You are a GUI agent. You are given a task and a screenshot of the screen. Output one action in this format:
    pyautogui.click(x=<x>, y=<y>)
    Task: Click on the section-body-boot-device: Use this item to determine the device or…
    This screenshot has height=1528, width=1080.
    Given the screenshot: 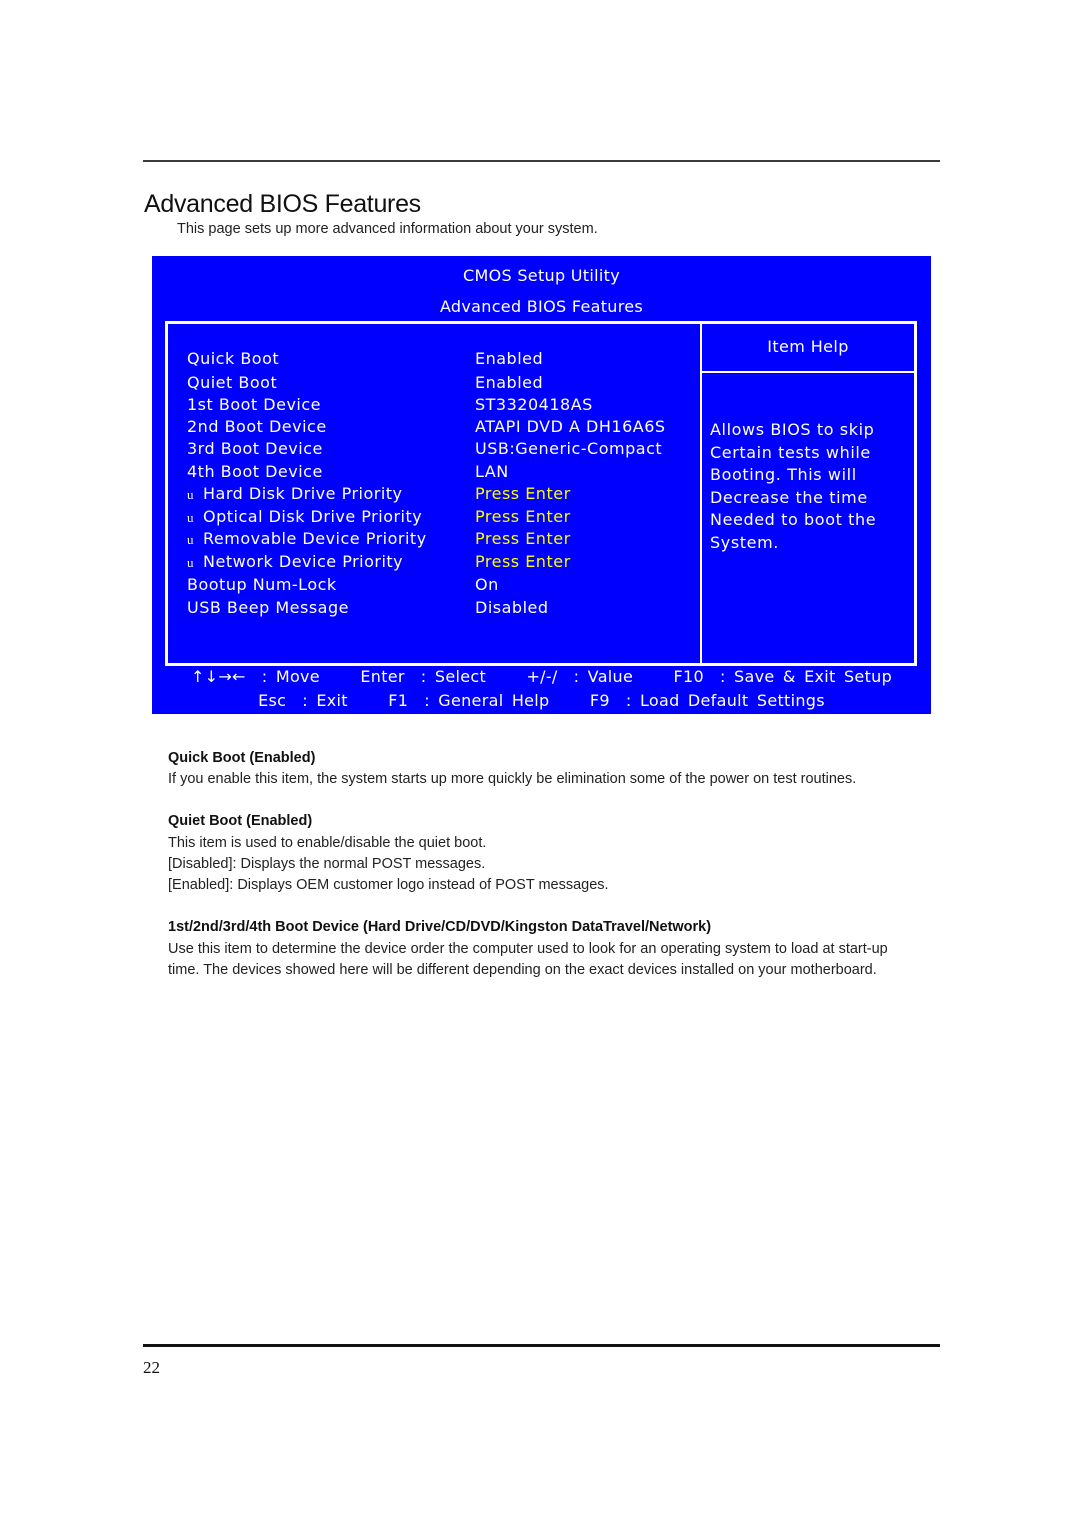 What is the action you would take?
    pyautogui.click(x=540, y=960)
    